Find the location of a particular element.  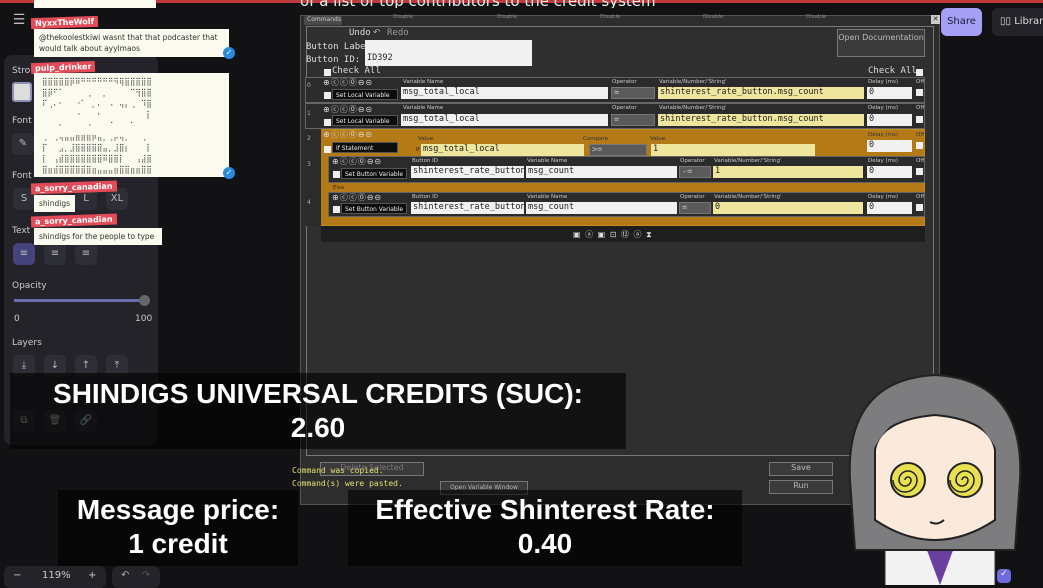

redo-icon: ↷ is located at coordinates (146, 575).